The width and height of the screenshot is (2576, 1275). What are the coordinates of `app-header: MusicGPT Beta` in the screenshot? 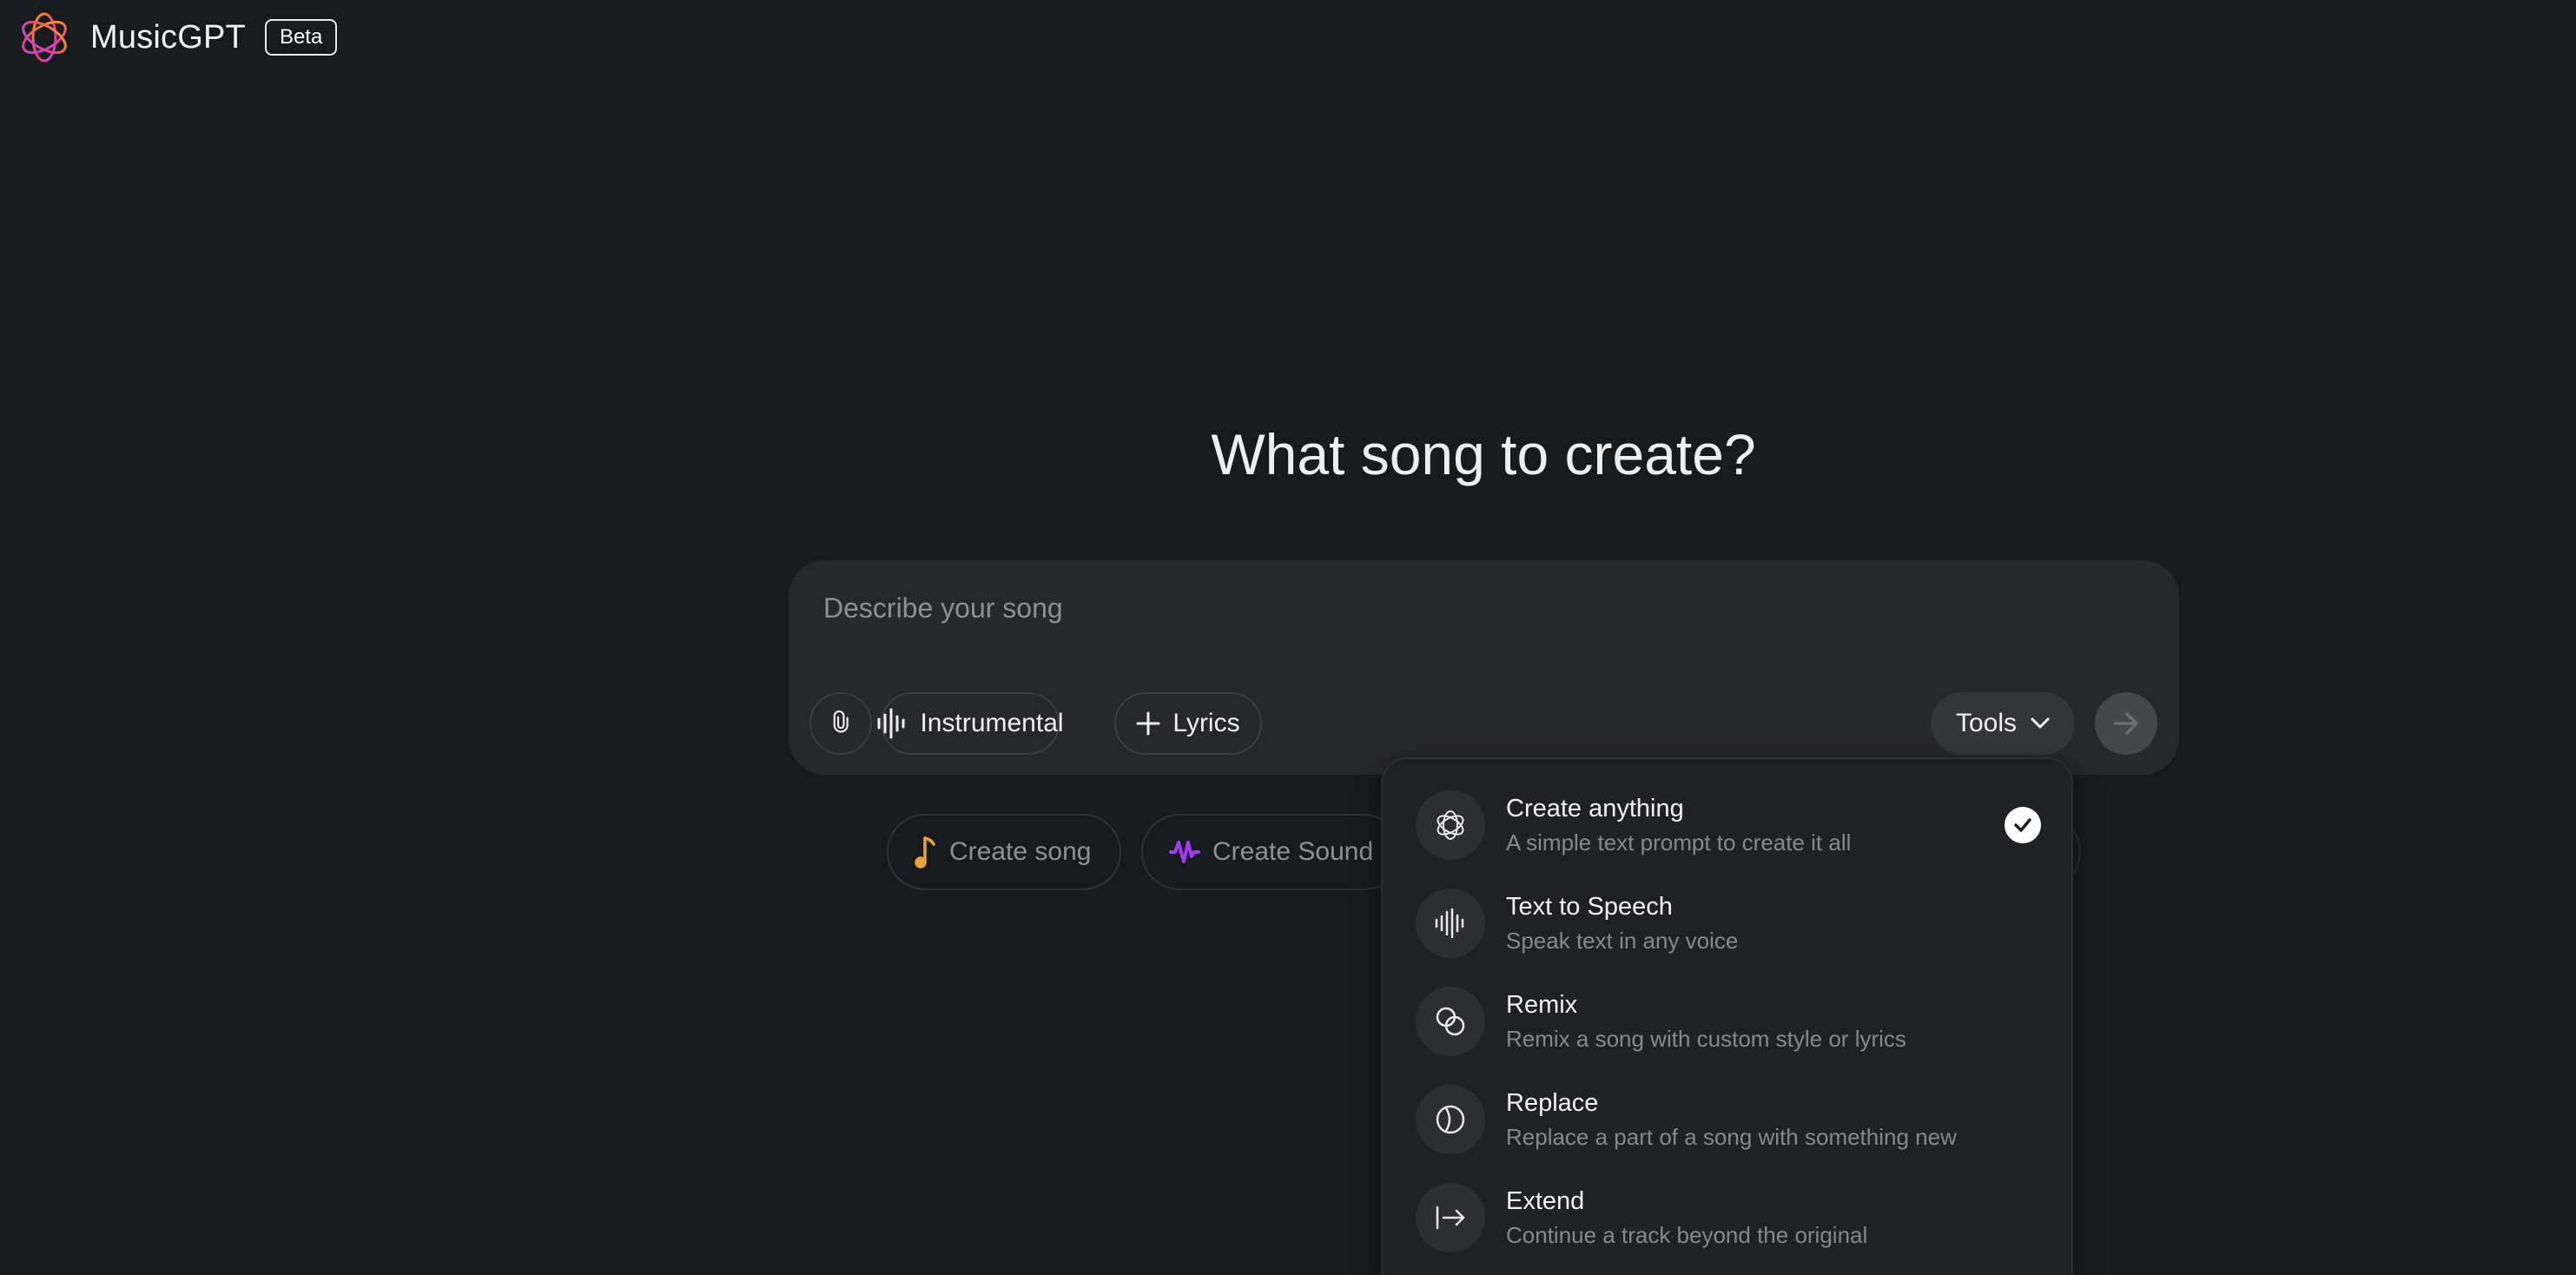 It's located at (177, 38).